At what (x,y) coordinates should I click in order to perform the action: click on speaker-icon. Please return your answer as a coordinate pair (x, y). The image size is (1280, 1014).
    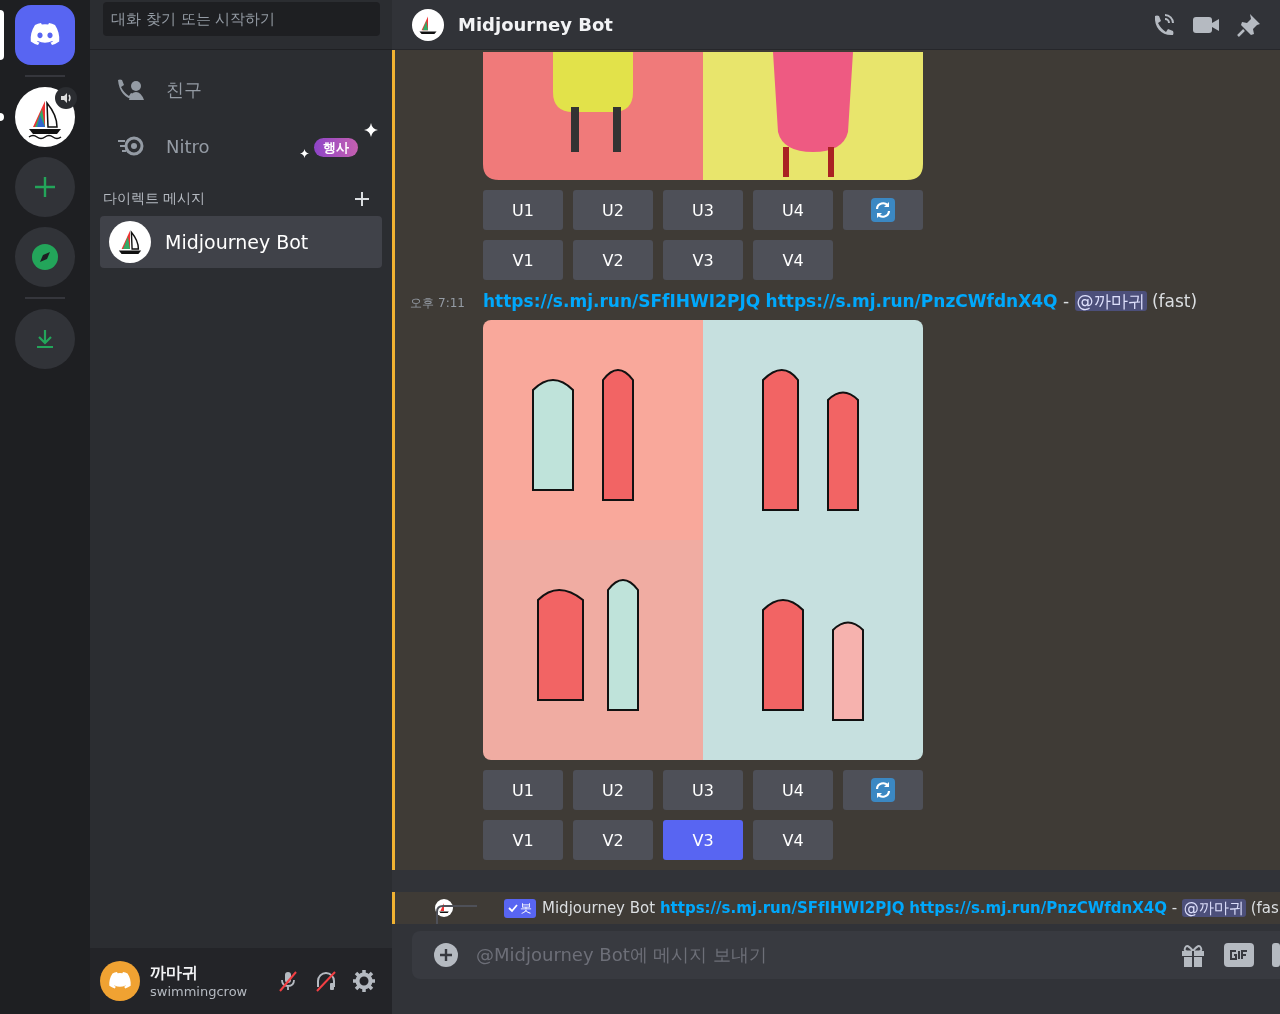
    Looking at the image, I should click on (66, 98).